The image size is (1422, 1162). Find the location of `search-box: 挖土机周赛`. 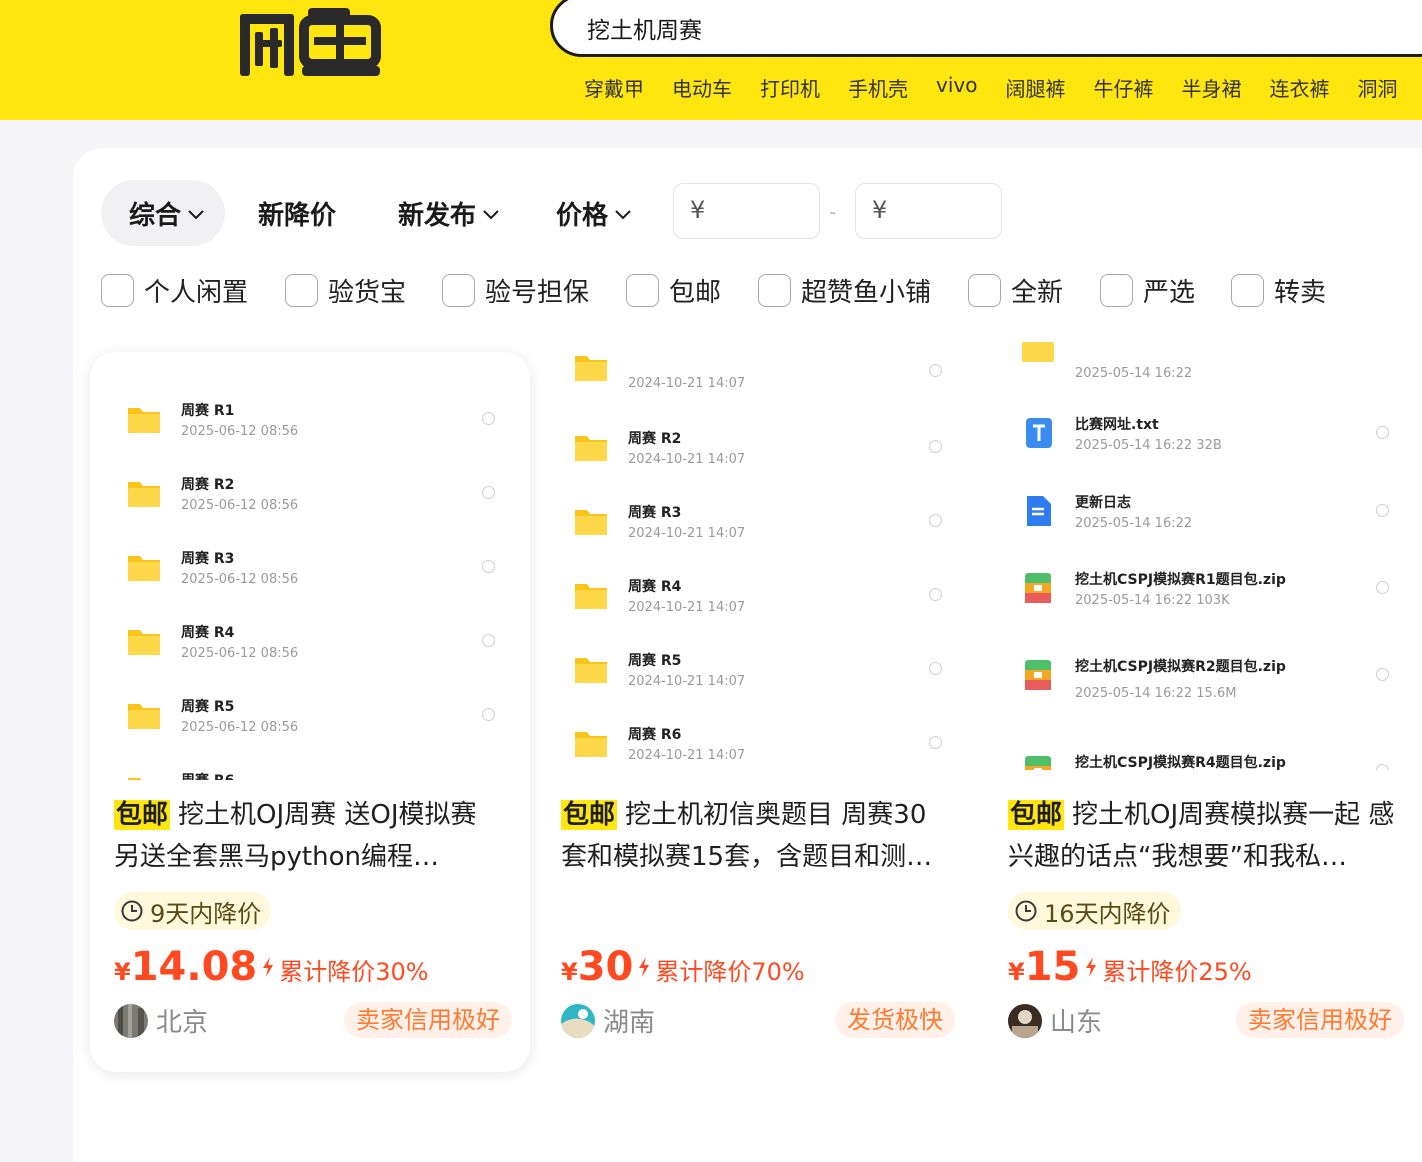

search-box: 挖土机周赛 is located at coordinates (986, 28).